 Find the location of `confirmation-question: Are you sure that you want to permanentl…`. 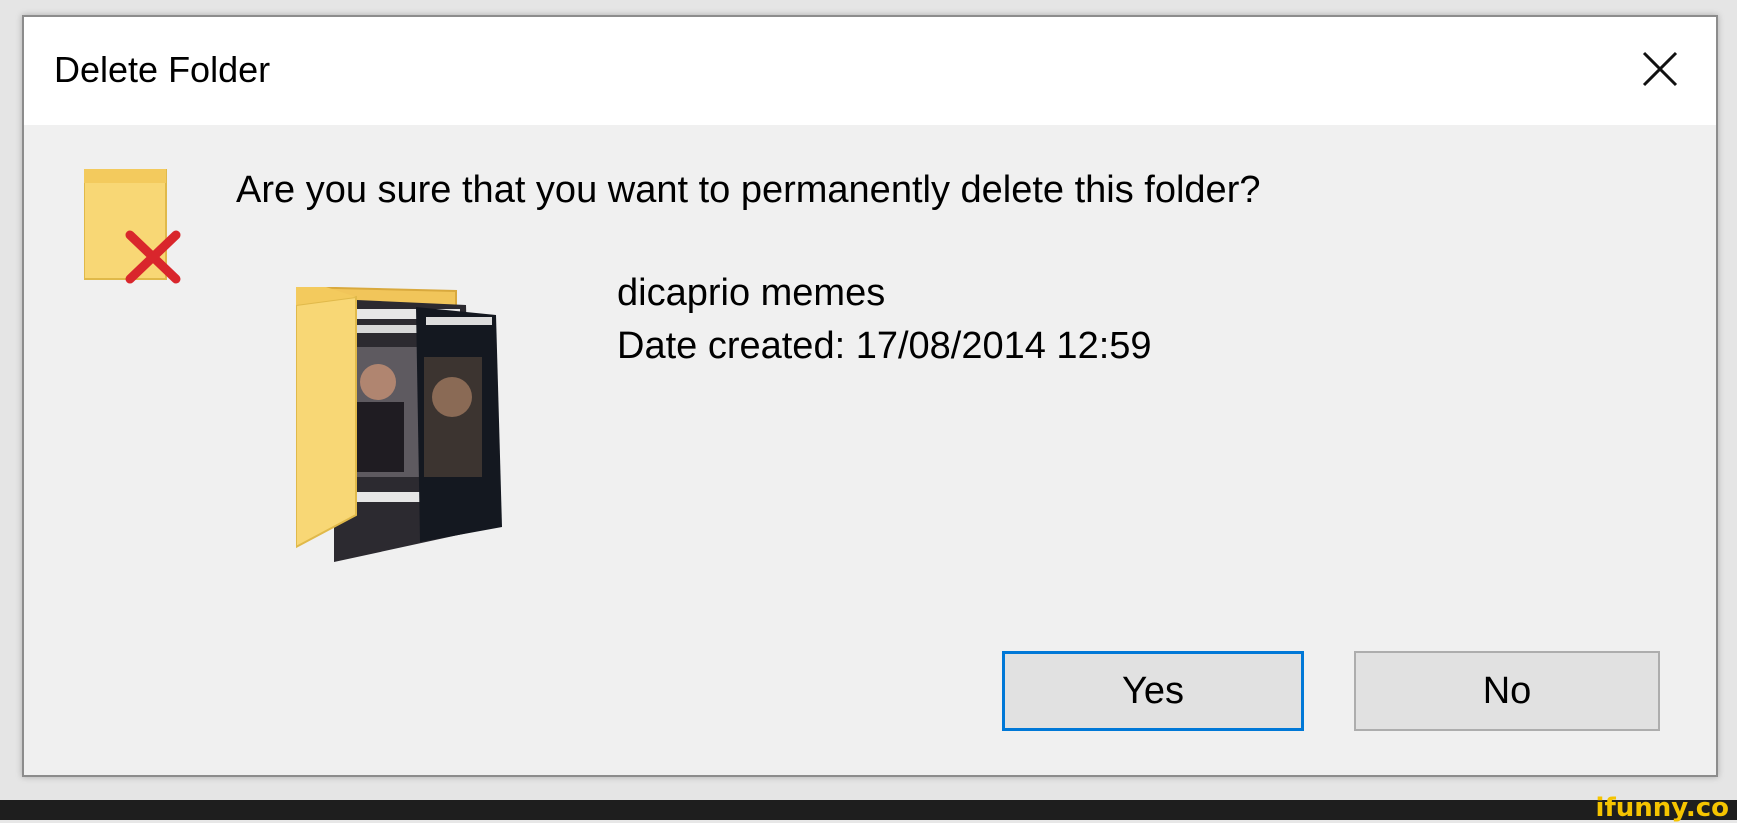

confirmation-question: Are you sure that you want to permanentl… is located at coordinates (748, 190).